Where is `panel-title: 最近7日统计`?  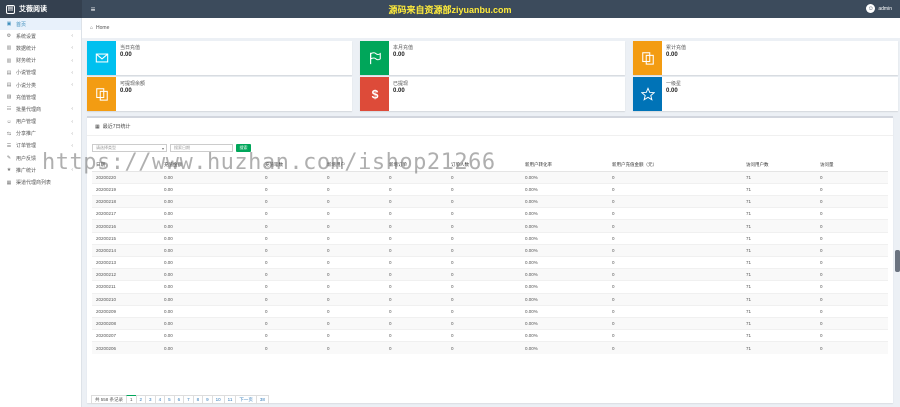 panel-title: 最近7日统计 is located at coordinates (116, 127).